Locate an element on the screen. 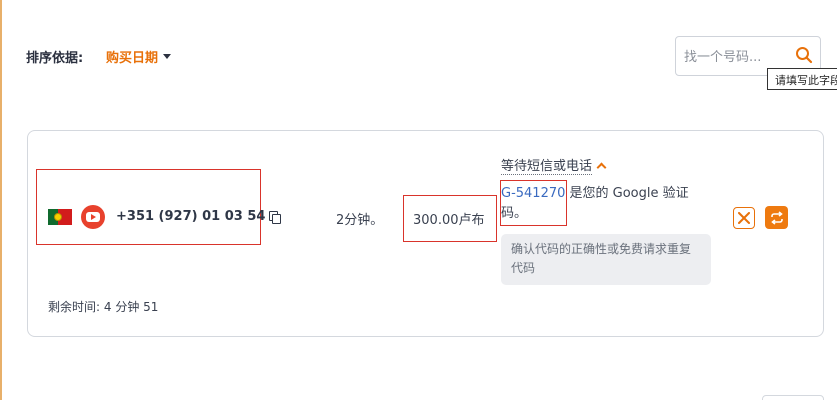 The image size is (837, 400). portugal-flag-icon is located at coordinates (60, 217).